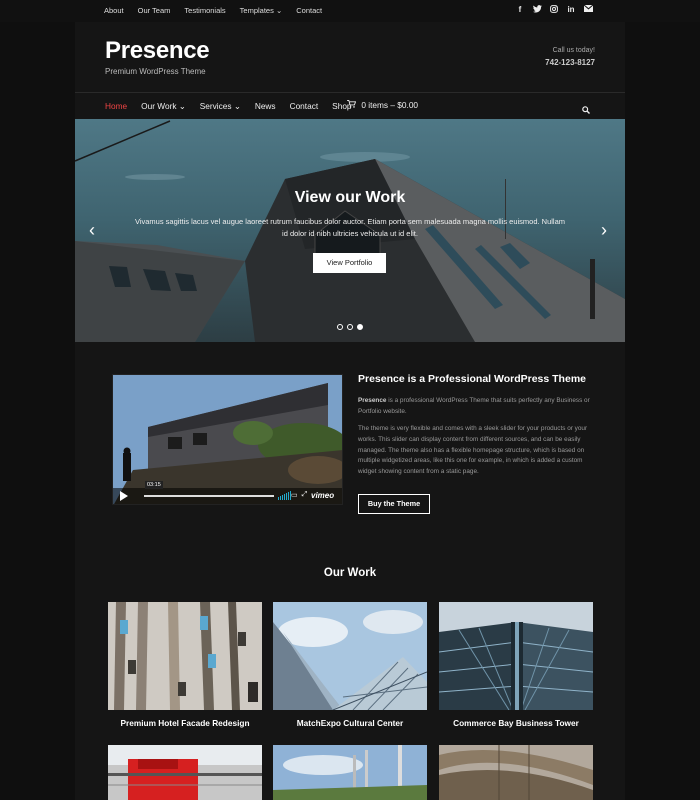 The width and height of the screenshot is (700, 800). What do you see at coordinates (573, 50) in the screenshot?
I see `call-label: Call us today!` at bounding box center [573, 50].